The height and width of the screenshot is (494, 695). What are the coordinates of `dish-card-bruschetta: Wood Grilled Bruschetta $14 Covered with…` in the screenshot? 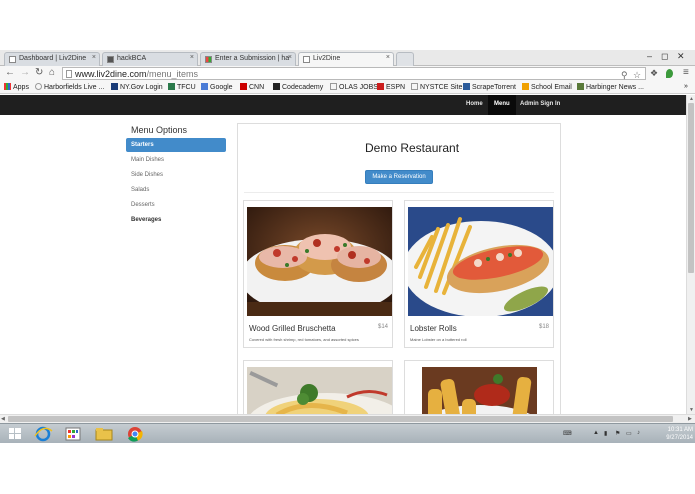 It's located at (318, 274).